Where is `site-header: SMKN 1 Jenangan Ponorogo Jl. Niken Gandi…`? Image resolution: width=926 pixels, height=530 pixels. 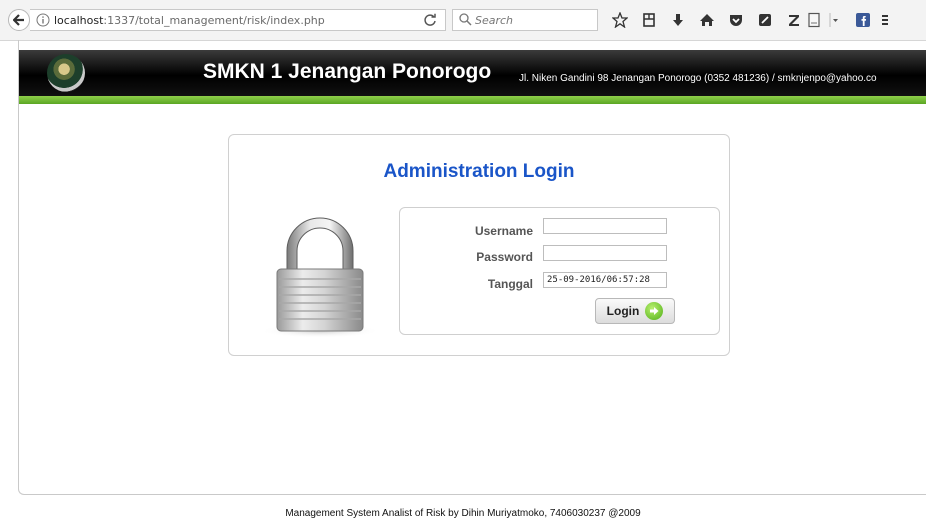 site-header: SMKN 1 Jenangan Ponorogo Jl. Niken Gandi… is located at coordinates (472, 73).